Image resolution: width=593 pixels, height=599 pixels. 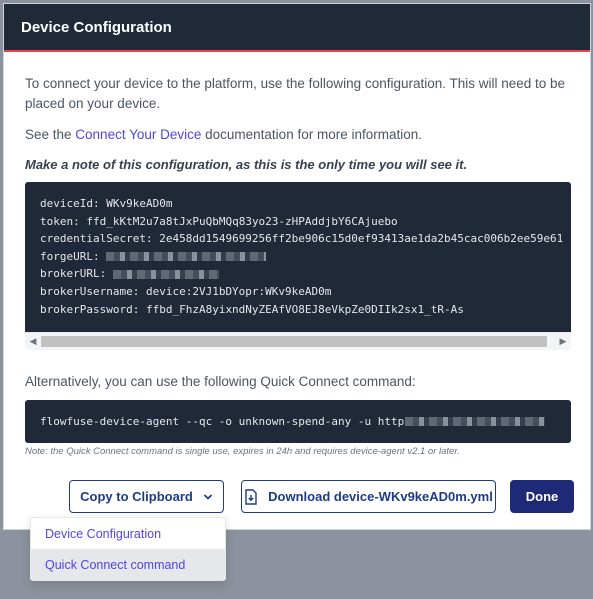 I want to click on download-file-icon, so click(x=251, y=496).